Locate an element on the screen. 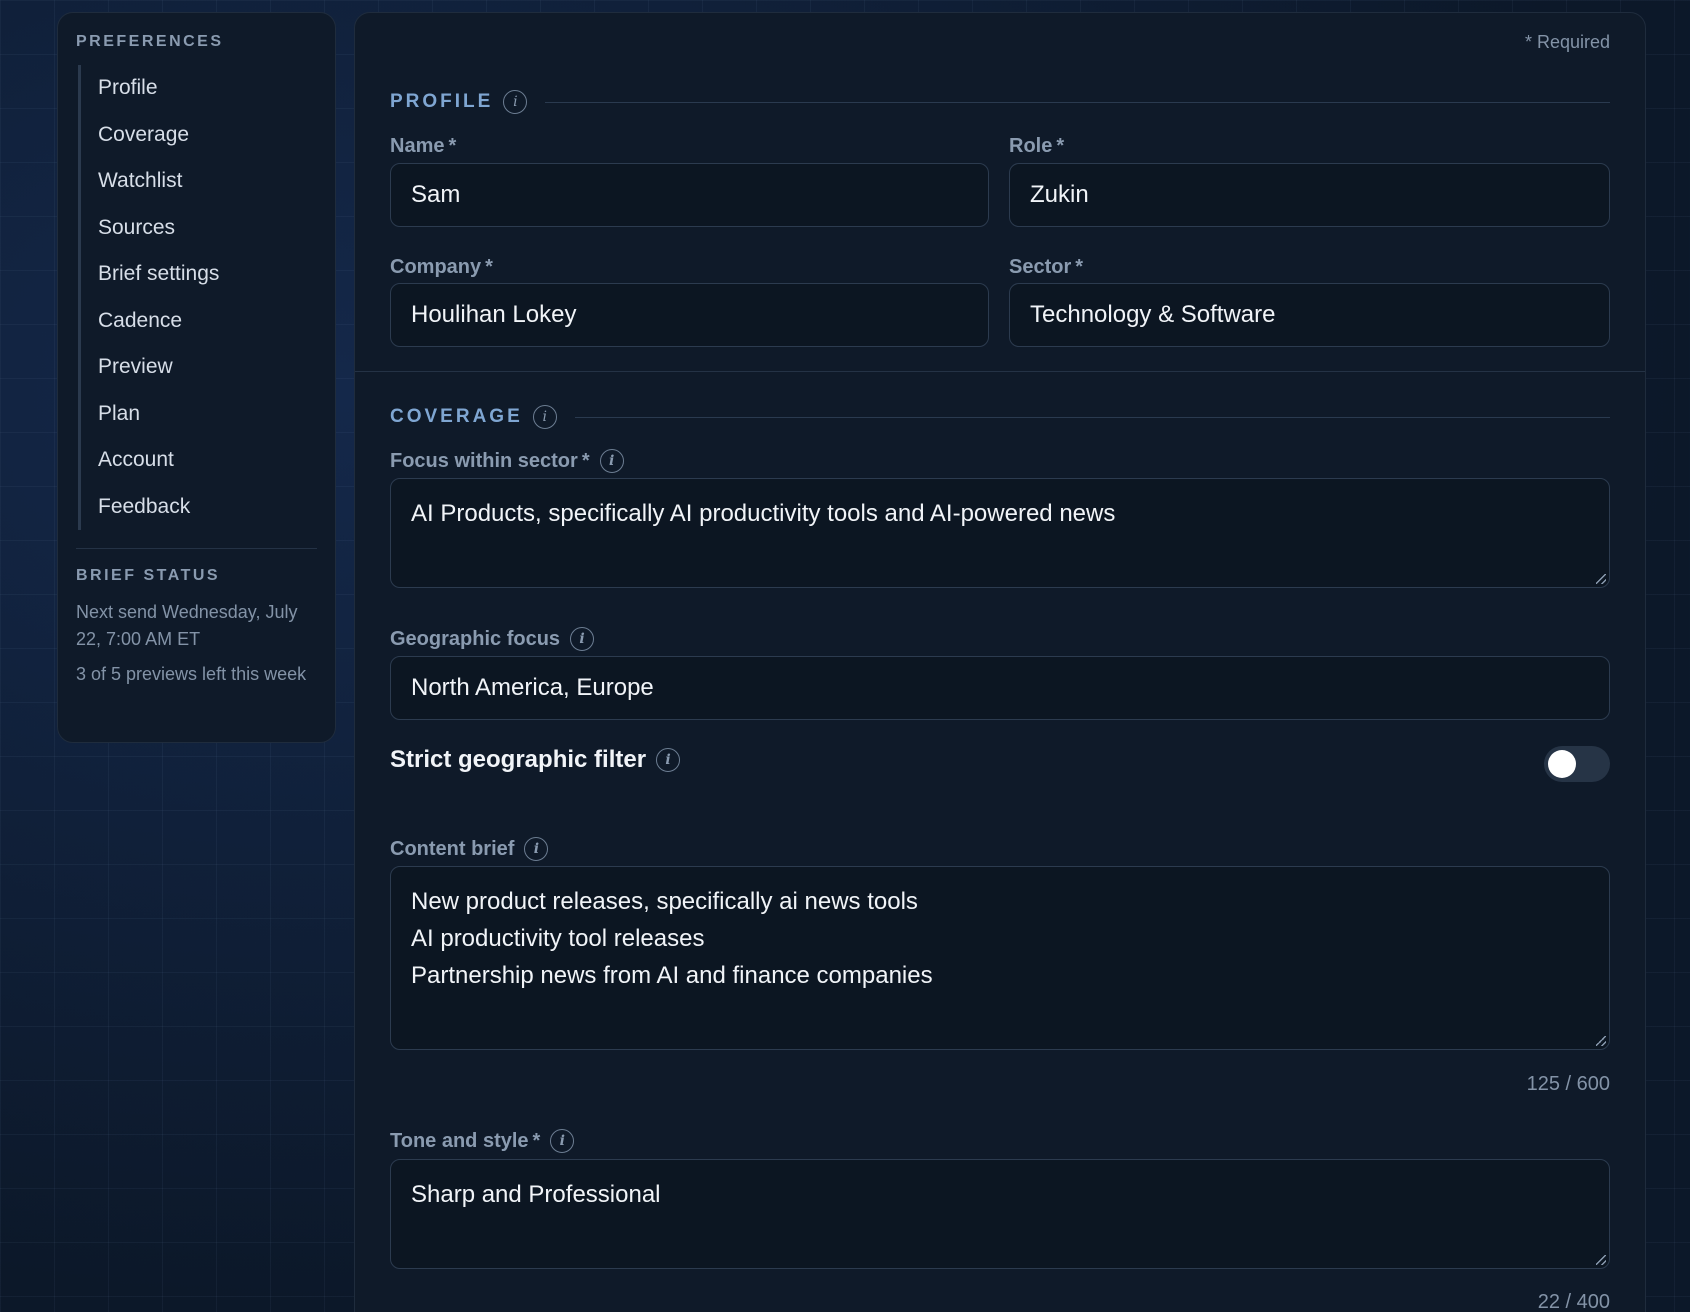 The width and height of the screenshot is (1690, 1312). tone-label-text: Tone and style is located at coordinates (459, 1140).